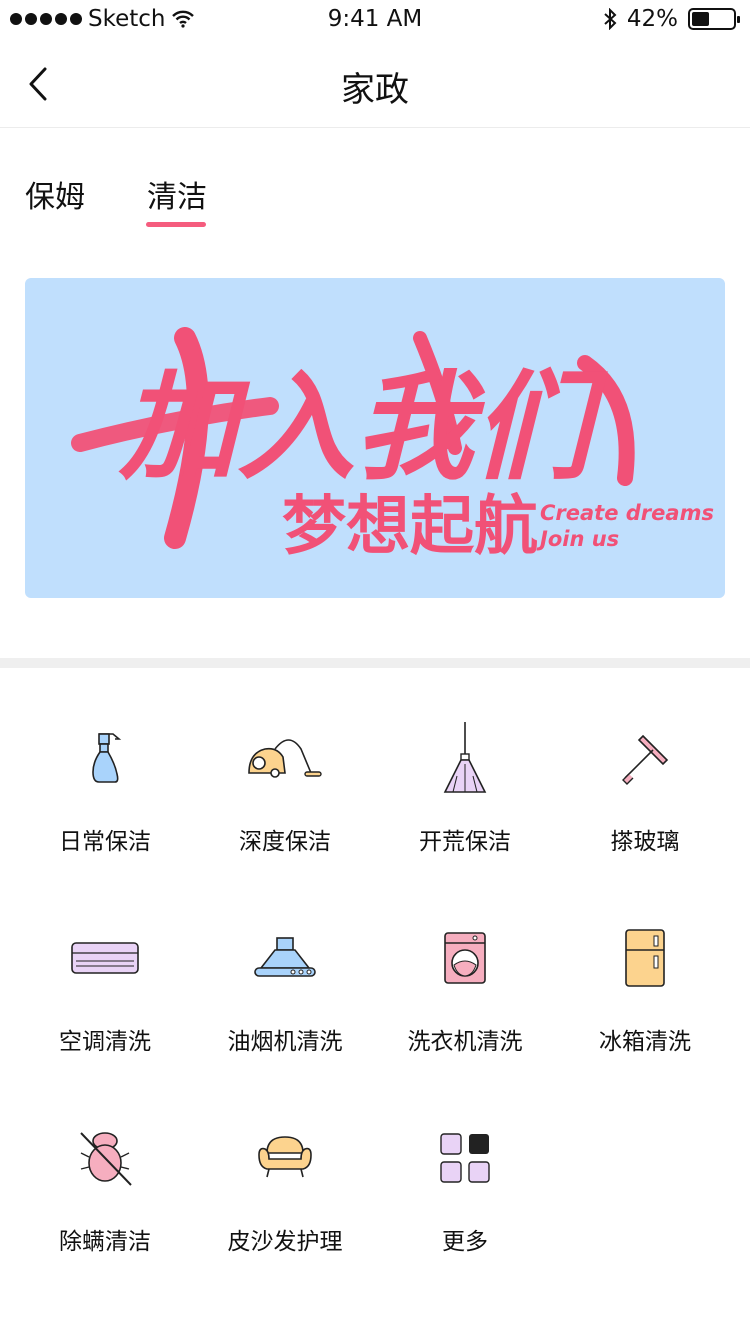 The image size is (750, 1334). I want to click on service-mite-removal: 除螨清洁, so click(105, 1180).